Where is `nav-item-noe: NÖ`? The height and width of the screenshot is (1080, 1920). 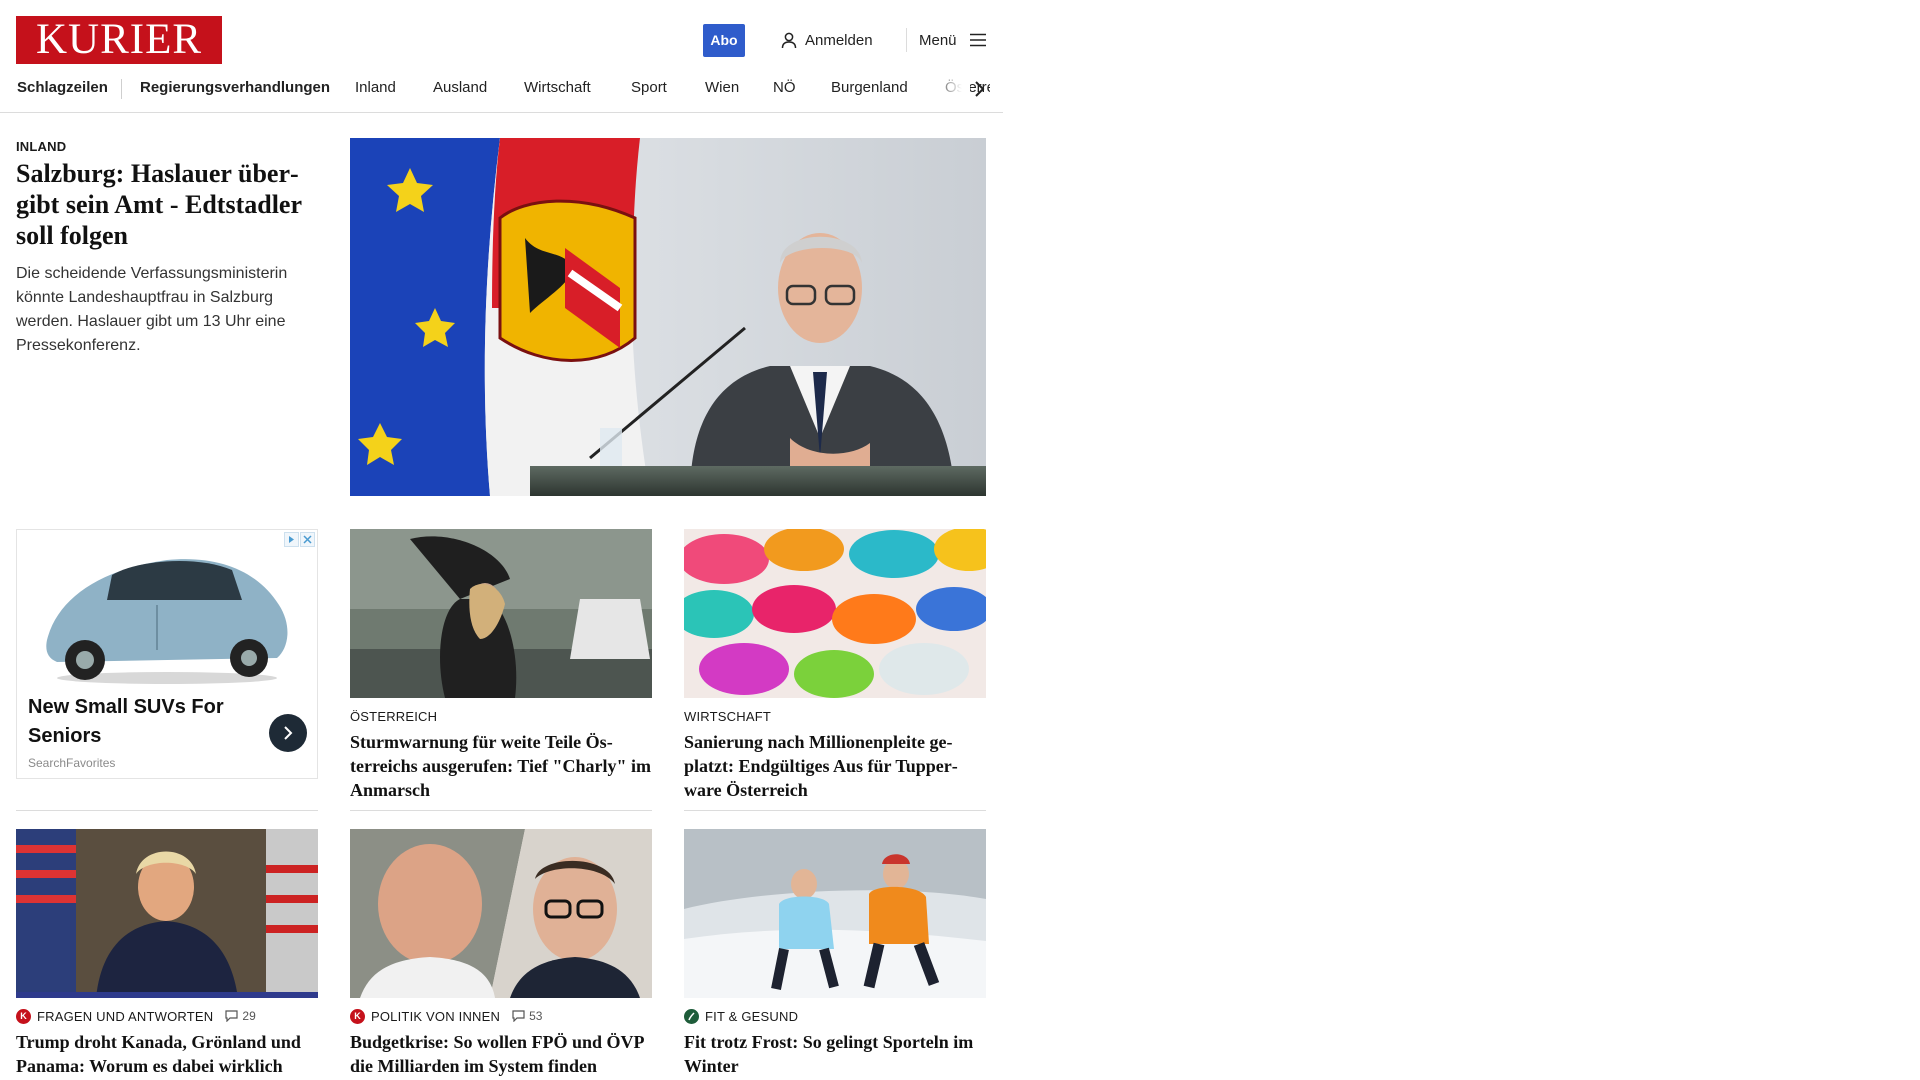
nav-item-noe: NÖ is located at coordinates (784, 87).